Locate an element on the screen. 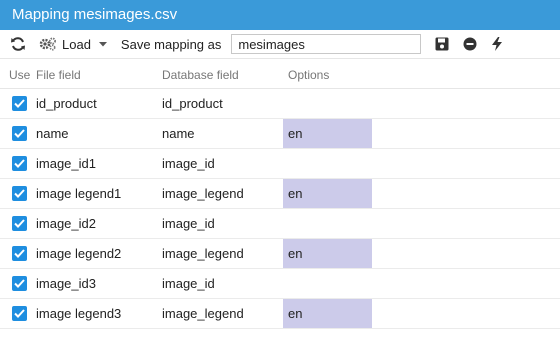 Image resolution: width=560 pixels, height=337 pixels. column-header-file-field: File field is located at coordinates (58, 75).